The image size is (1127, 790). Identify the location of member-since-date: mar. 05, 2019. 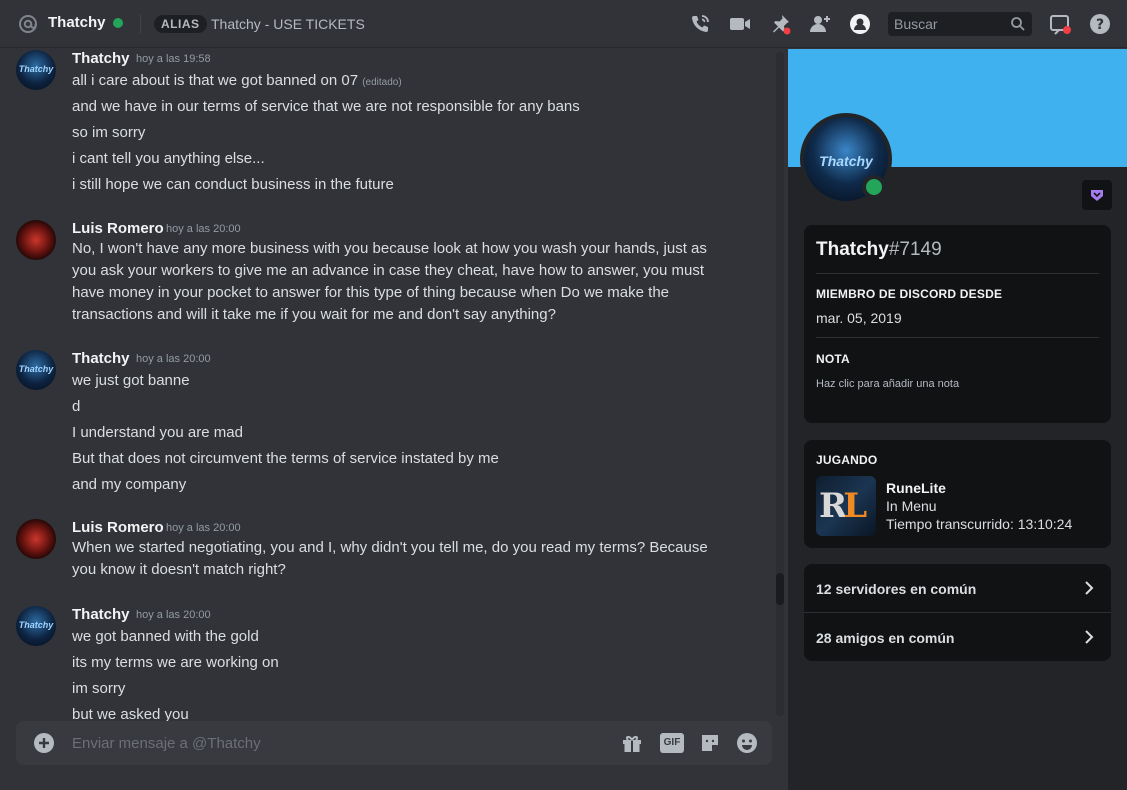
(859, 318).